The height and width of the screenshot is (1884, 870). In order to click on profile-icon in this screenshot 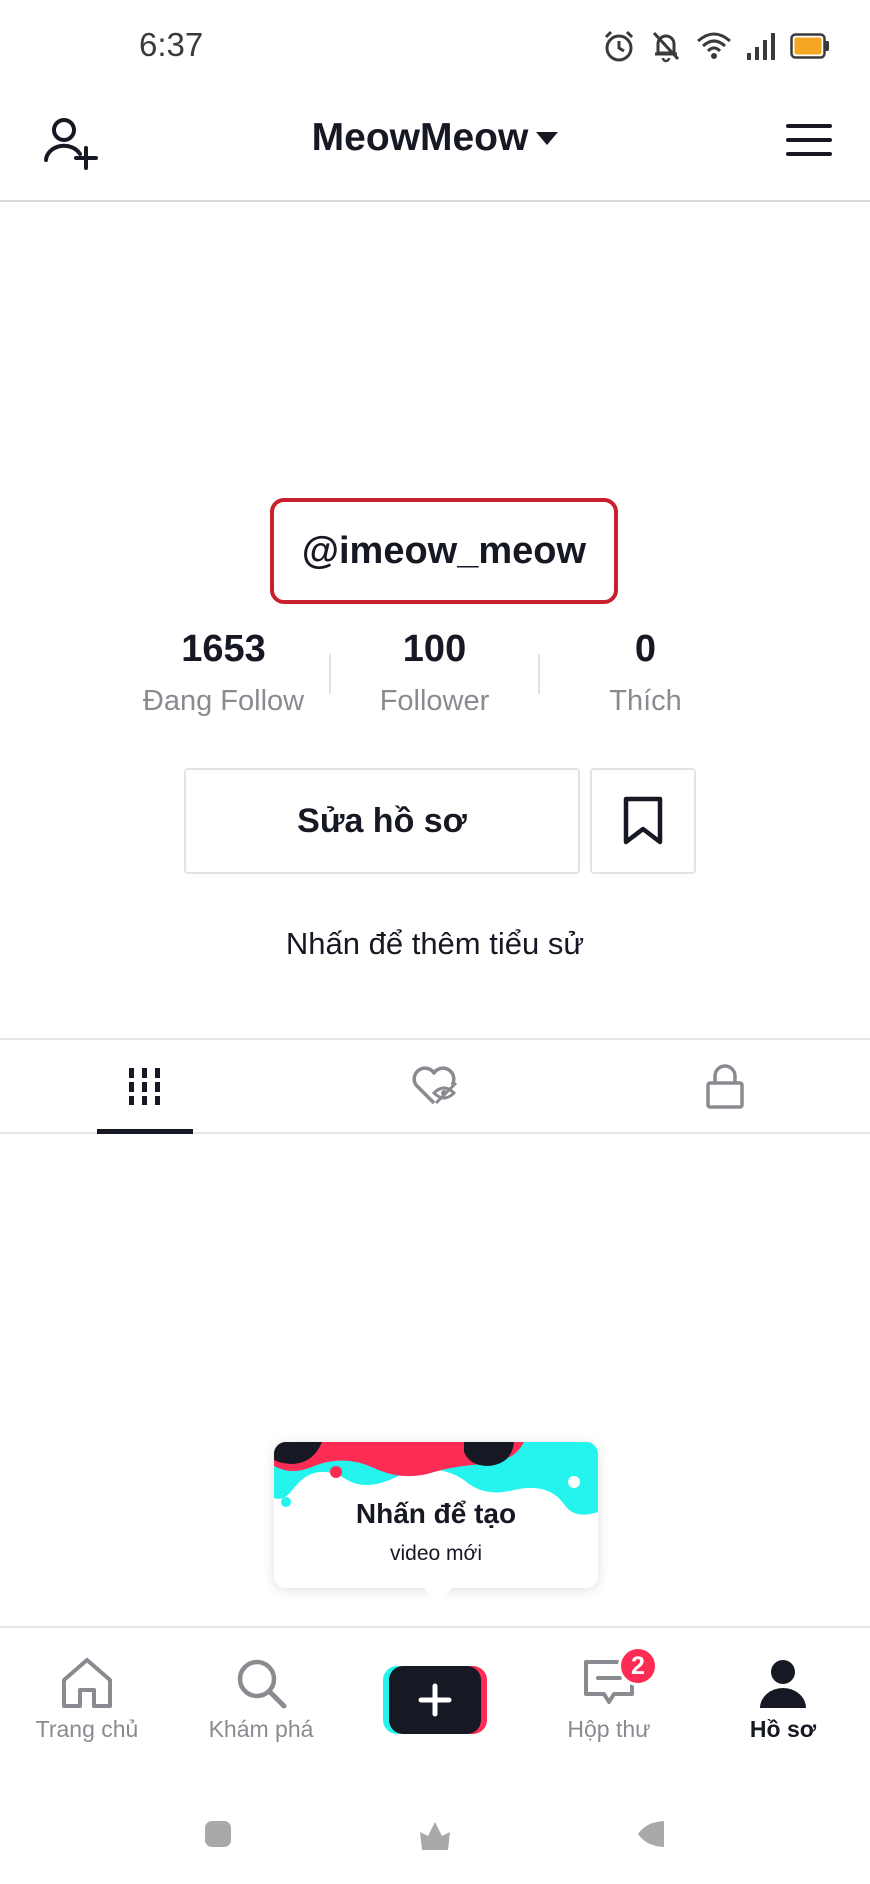, I will do `click(783, 1684)`.